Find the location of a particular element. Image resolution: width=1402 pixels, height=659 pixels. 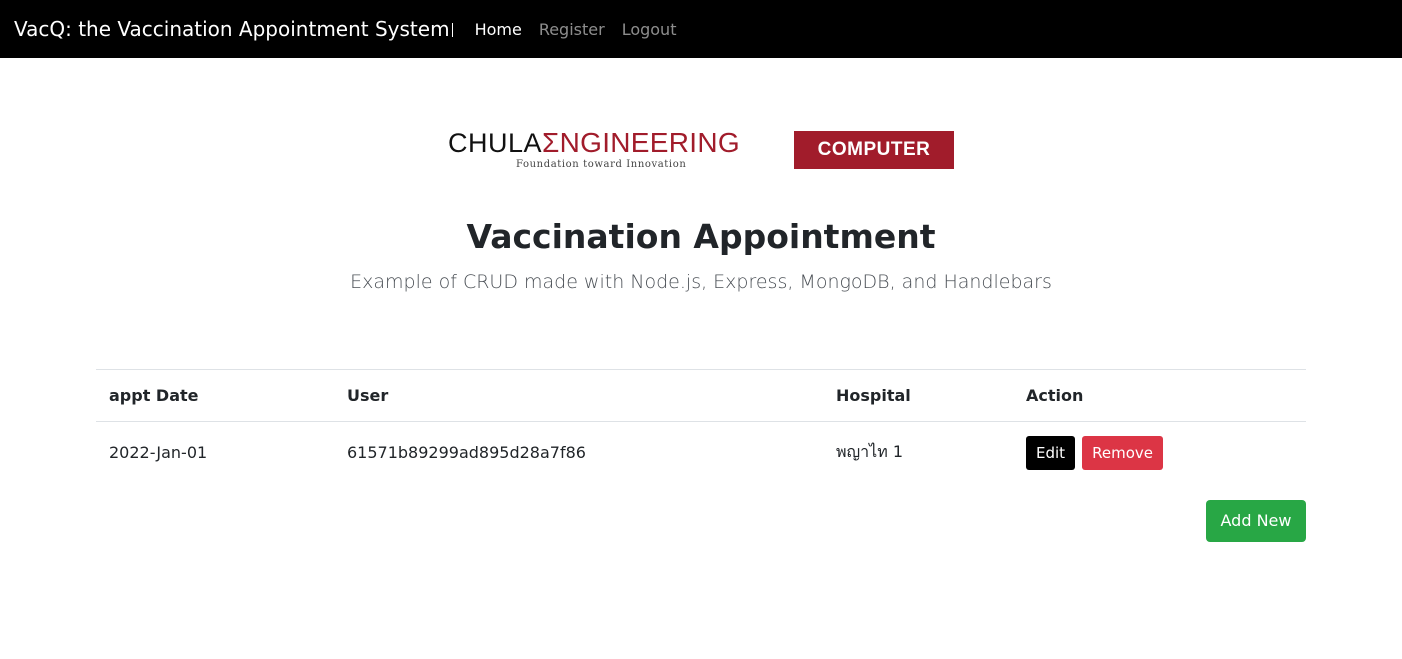

brand-link: VacQ: the Vaccination Appointment System is located at coordinates (233, 29).